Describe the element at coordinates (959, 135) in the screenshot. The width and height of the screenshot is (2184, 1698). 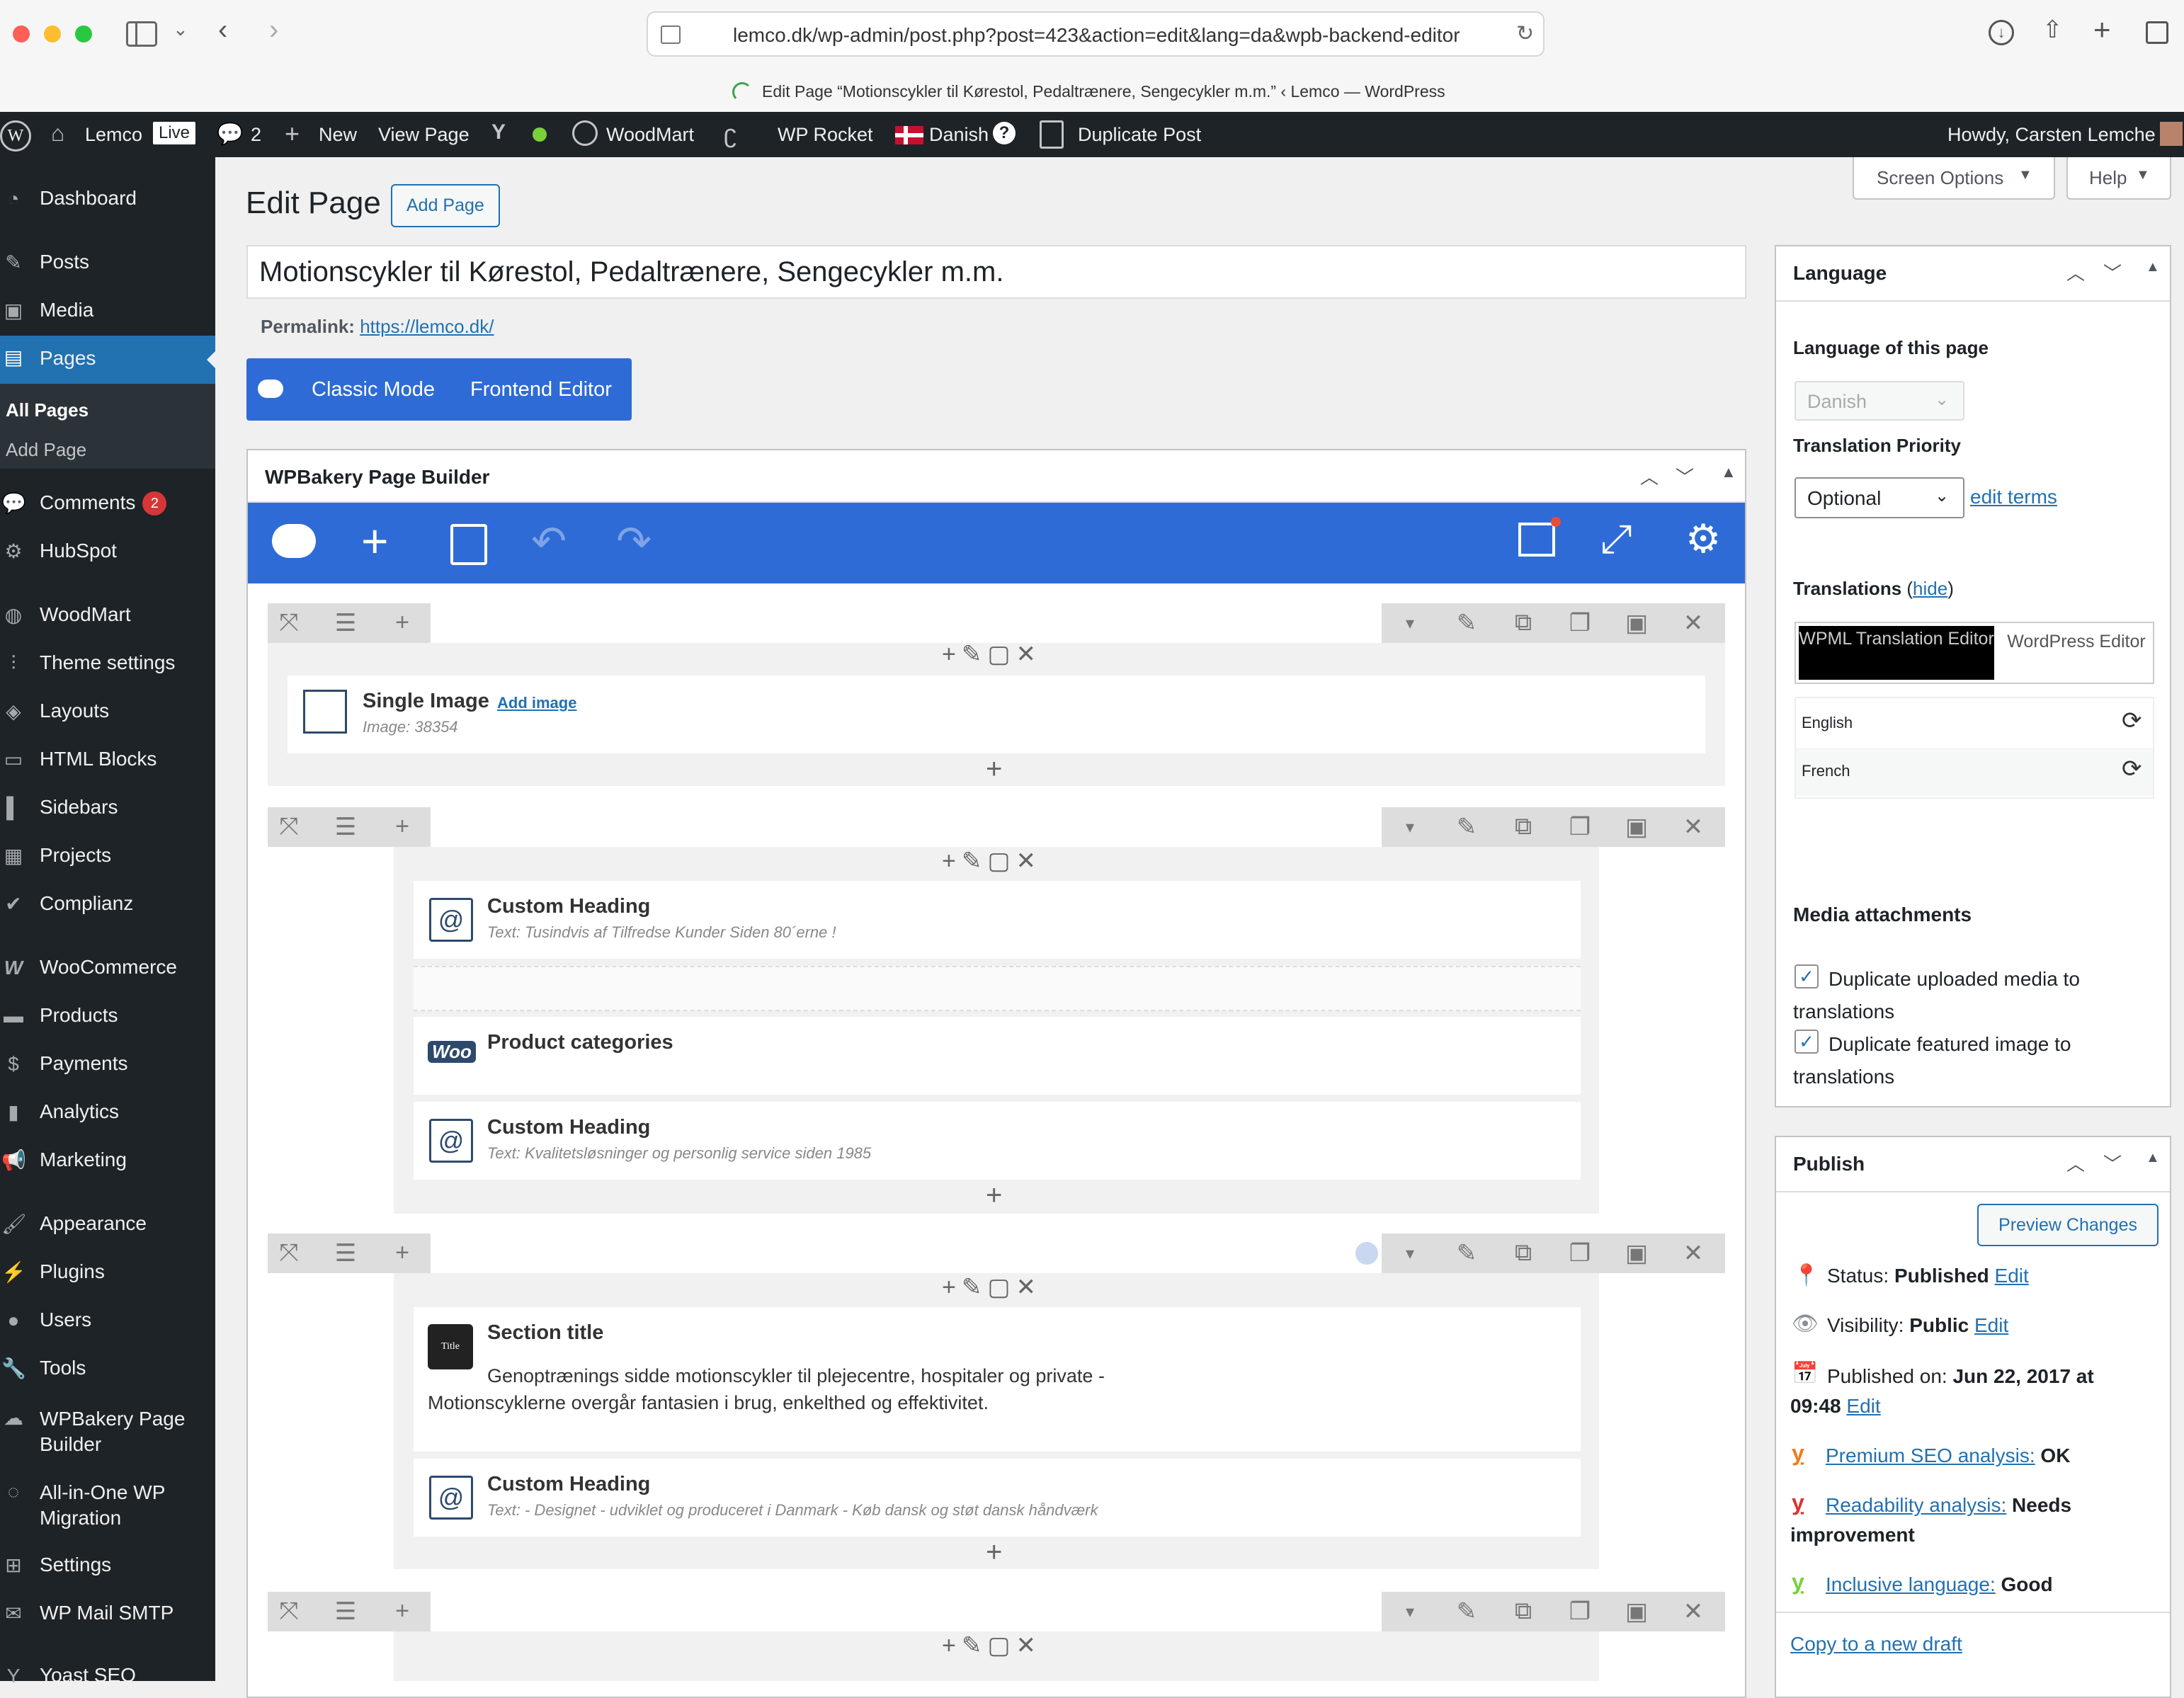
I see `language-switcher: Danish` at that location.